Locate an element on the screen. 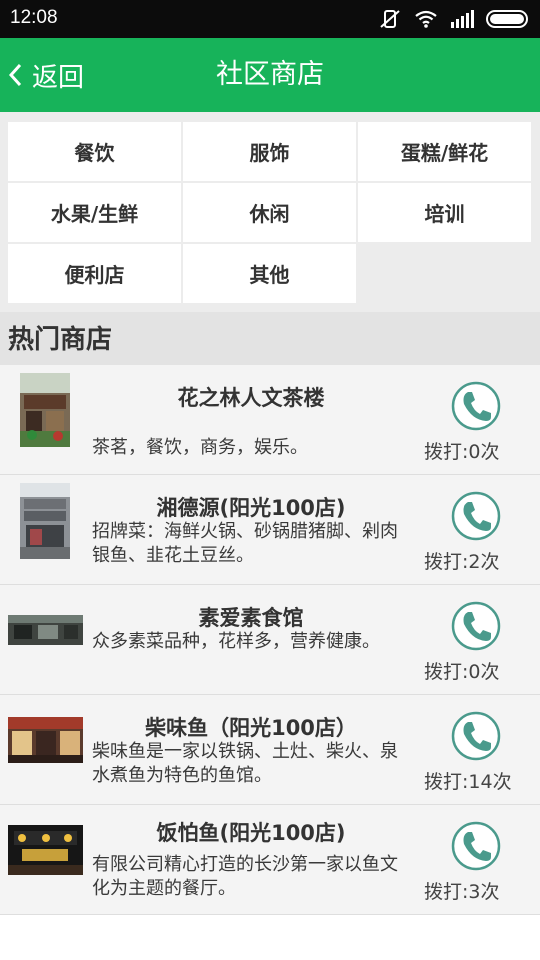 Image resolution: width=540 pixels, height=960 pixels. shop-description: 招牌菜：海鲜火锅、砂锅腊猪脚、剁肉银鱼、韭花土豆丝。 is located at coordinates (245, 543).